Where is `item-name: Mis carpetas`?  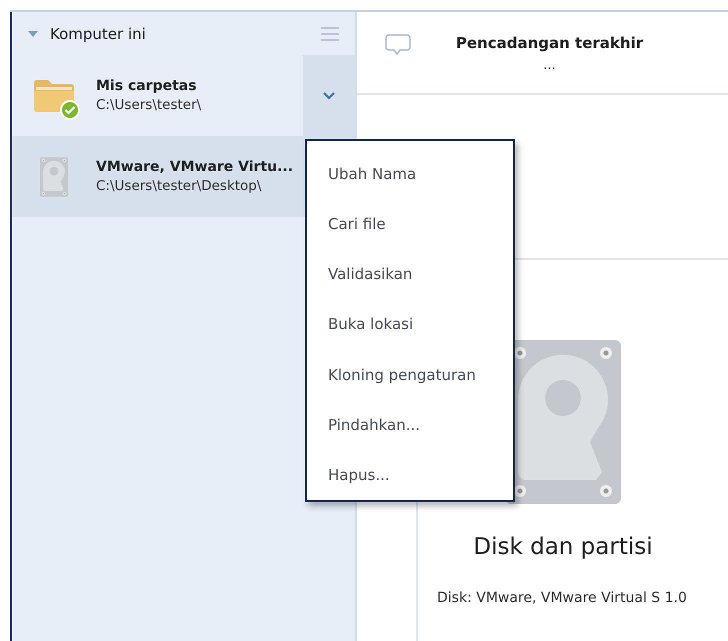
item-name: Mis carpetas is located at coordinates (147, 86).